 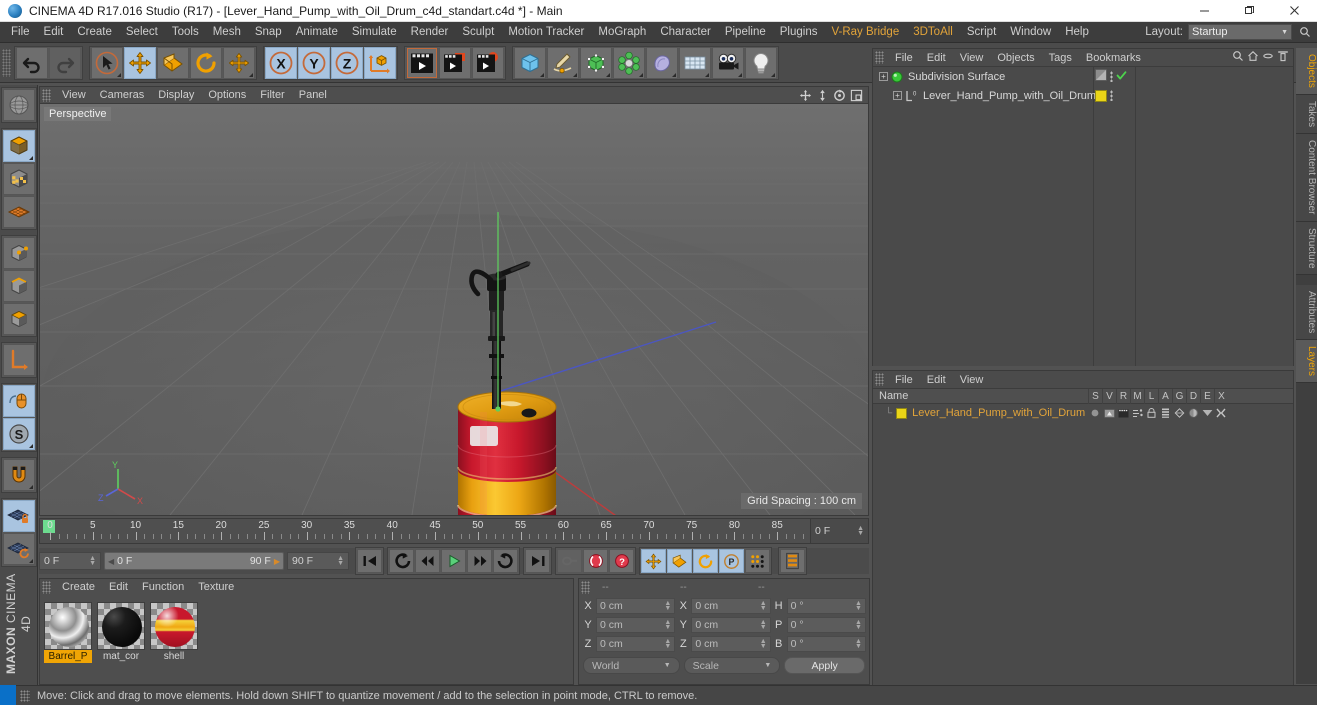 What do you see at coordinates (94, 32) in the screenshot?
I see `menu-create: Create` at bounding box center [94, 32].